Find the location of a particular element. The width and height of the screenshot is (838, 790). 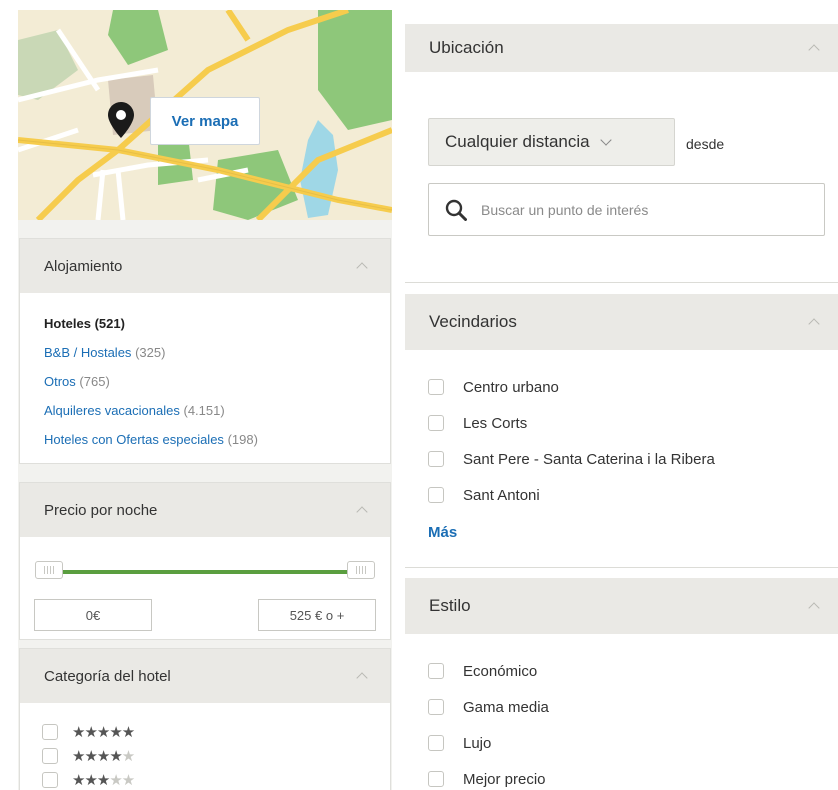

style-item: Económico is located at coordinates (488, 671).